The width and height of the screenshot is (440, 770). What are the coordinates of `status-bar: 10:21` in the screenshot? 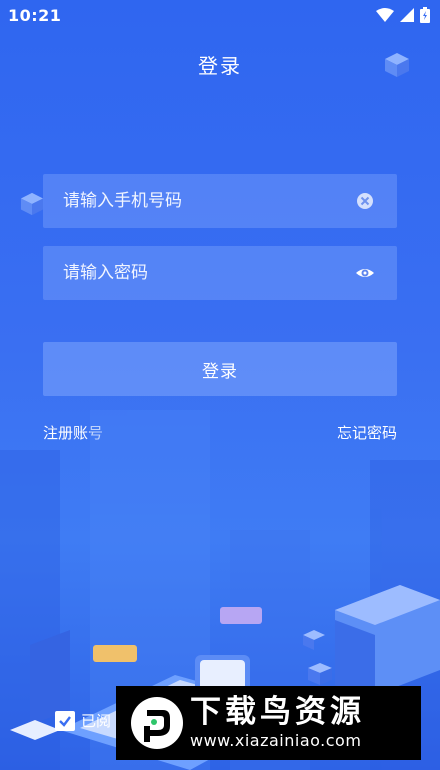 It's located at (220, 15).